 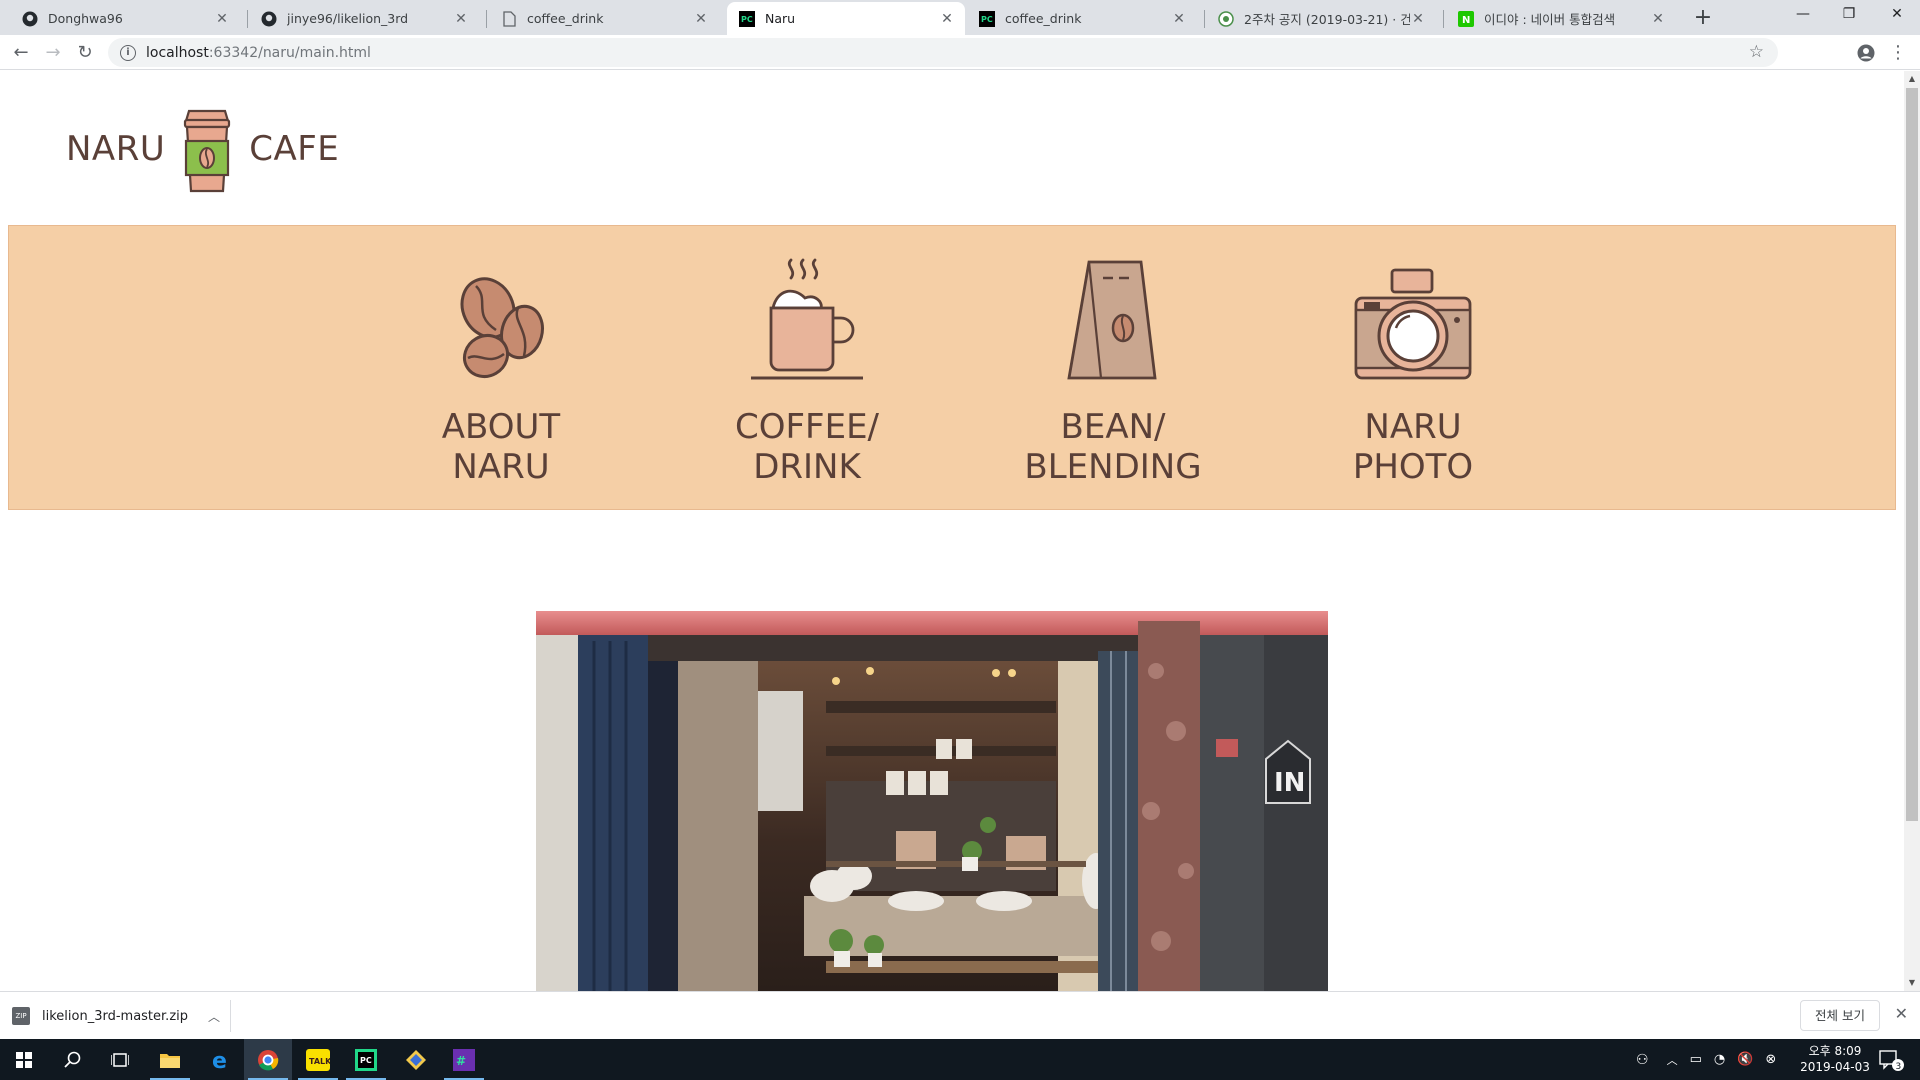 What do you see at coordinates (780, 18) in the screenshot?
I see `tab-title: Naru` at bounding box center [780, 18].